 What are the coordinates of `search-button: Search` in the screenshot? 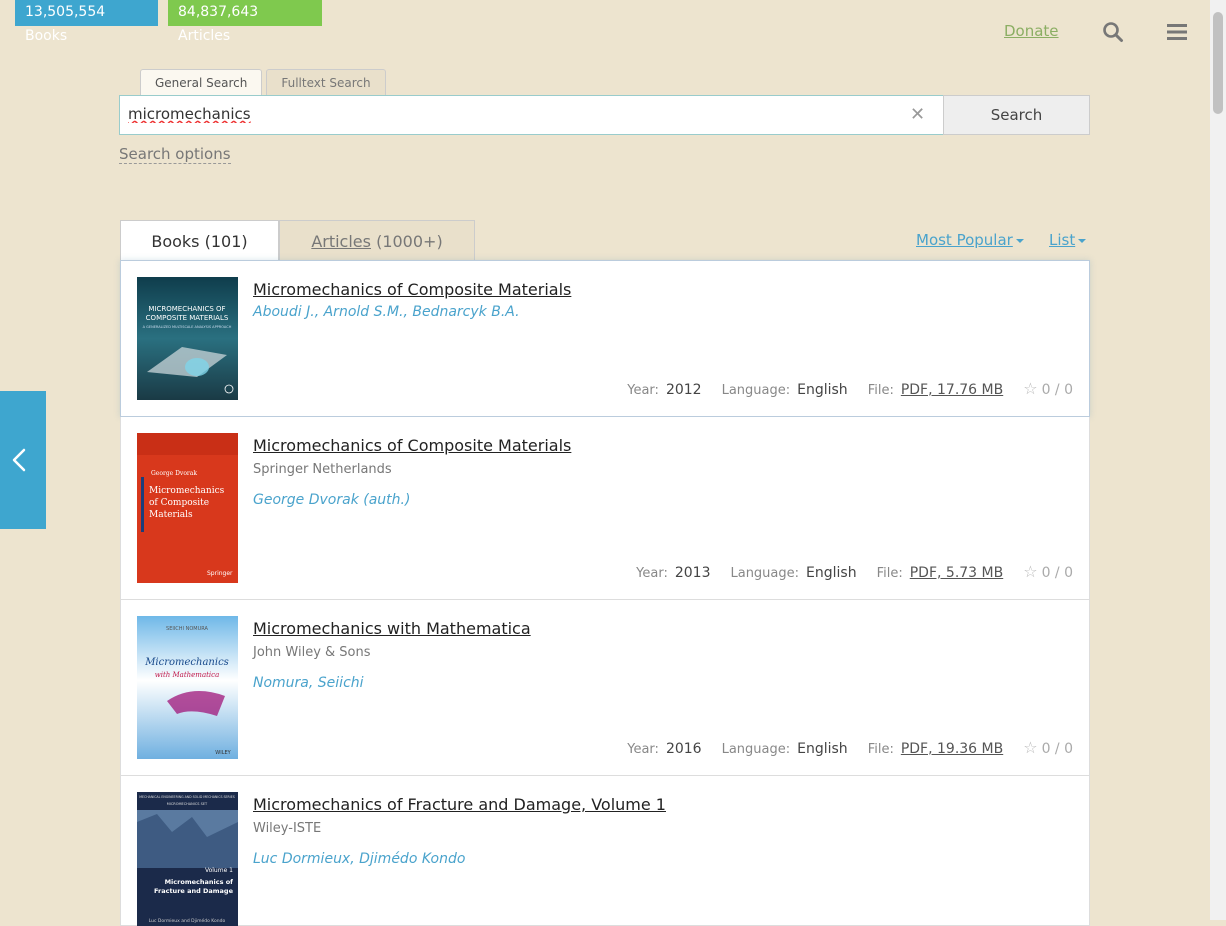 It's located at (1016, 115).